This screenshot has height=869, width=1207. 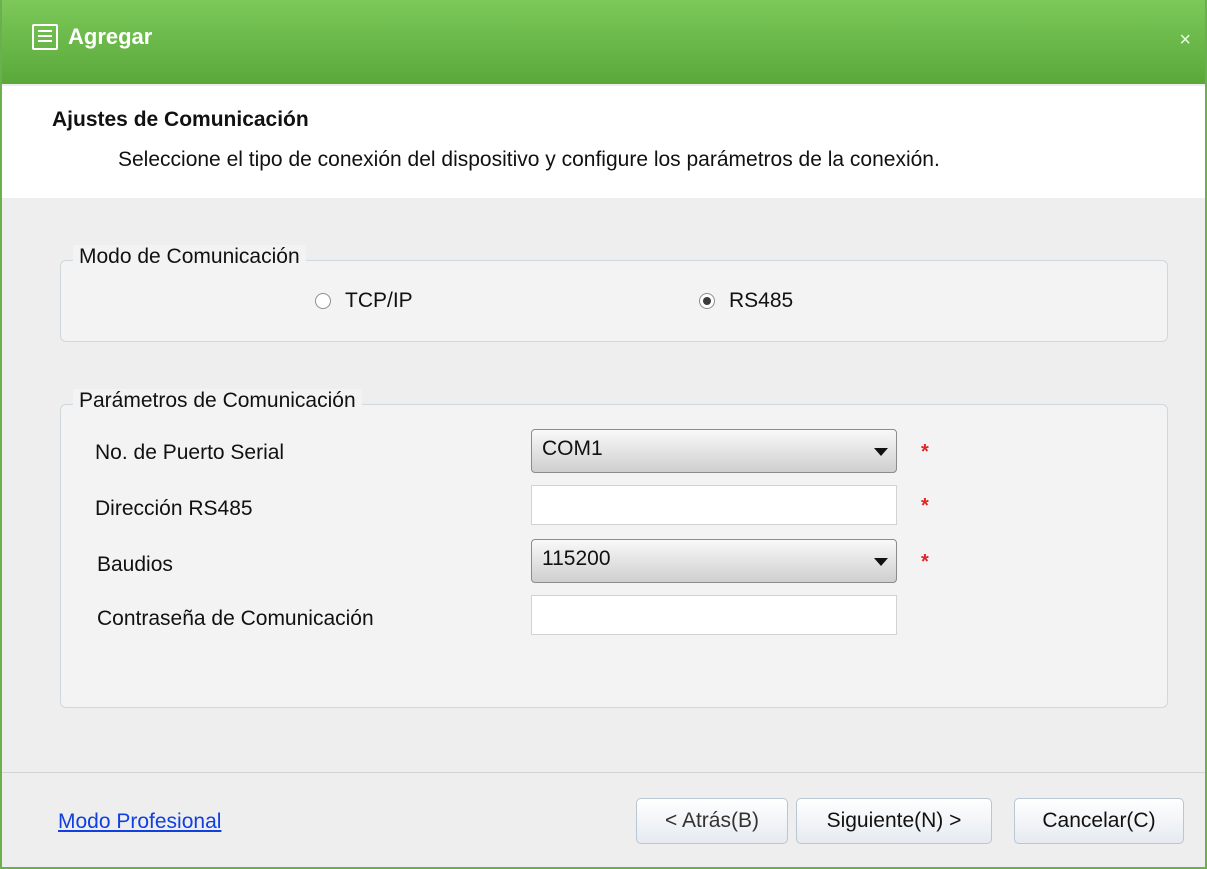 What do you see at coordinates (139, 822) in the screenshot?
I see `professional-mode-link: Modo Profesional` at bounding box center [139, 822].